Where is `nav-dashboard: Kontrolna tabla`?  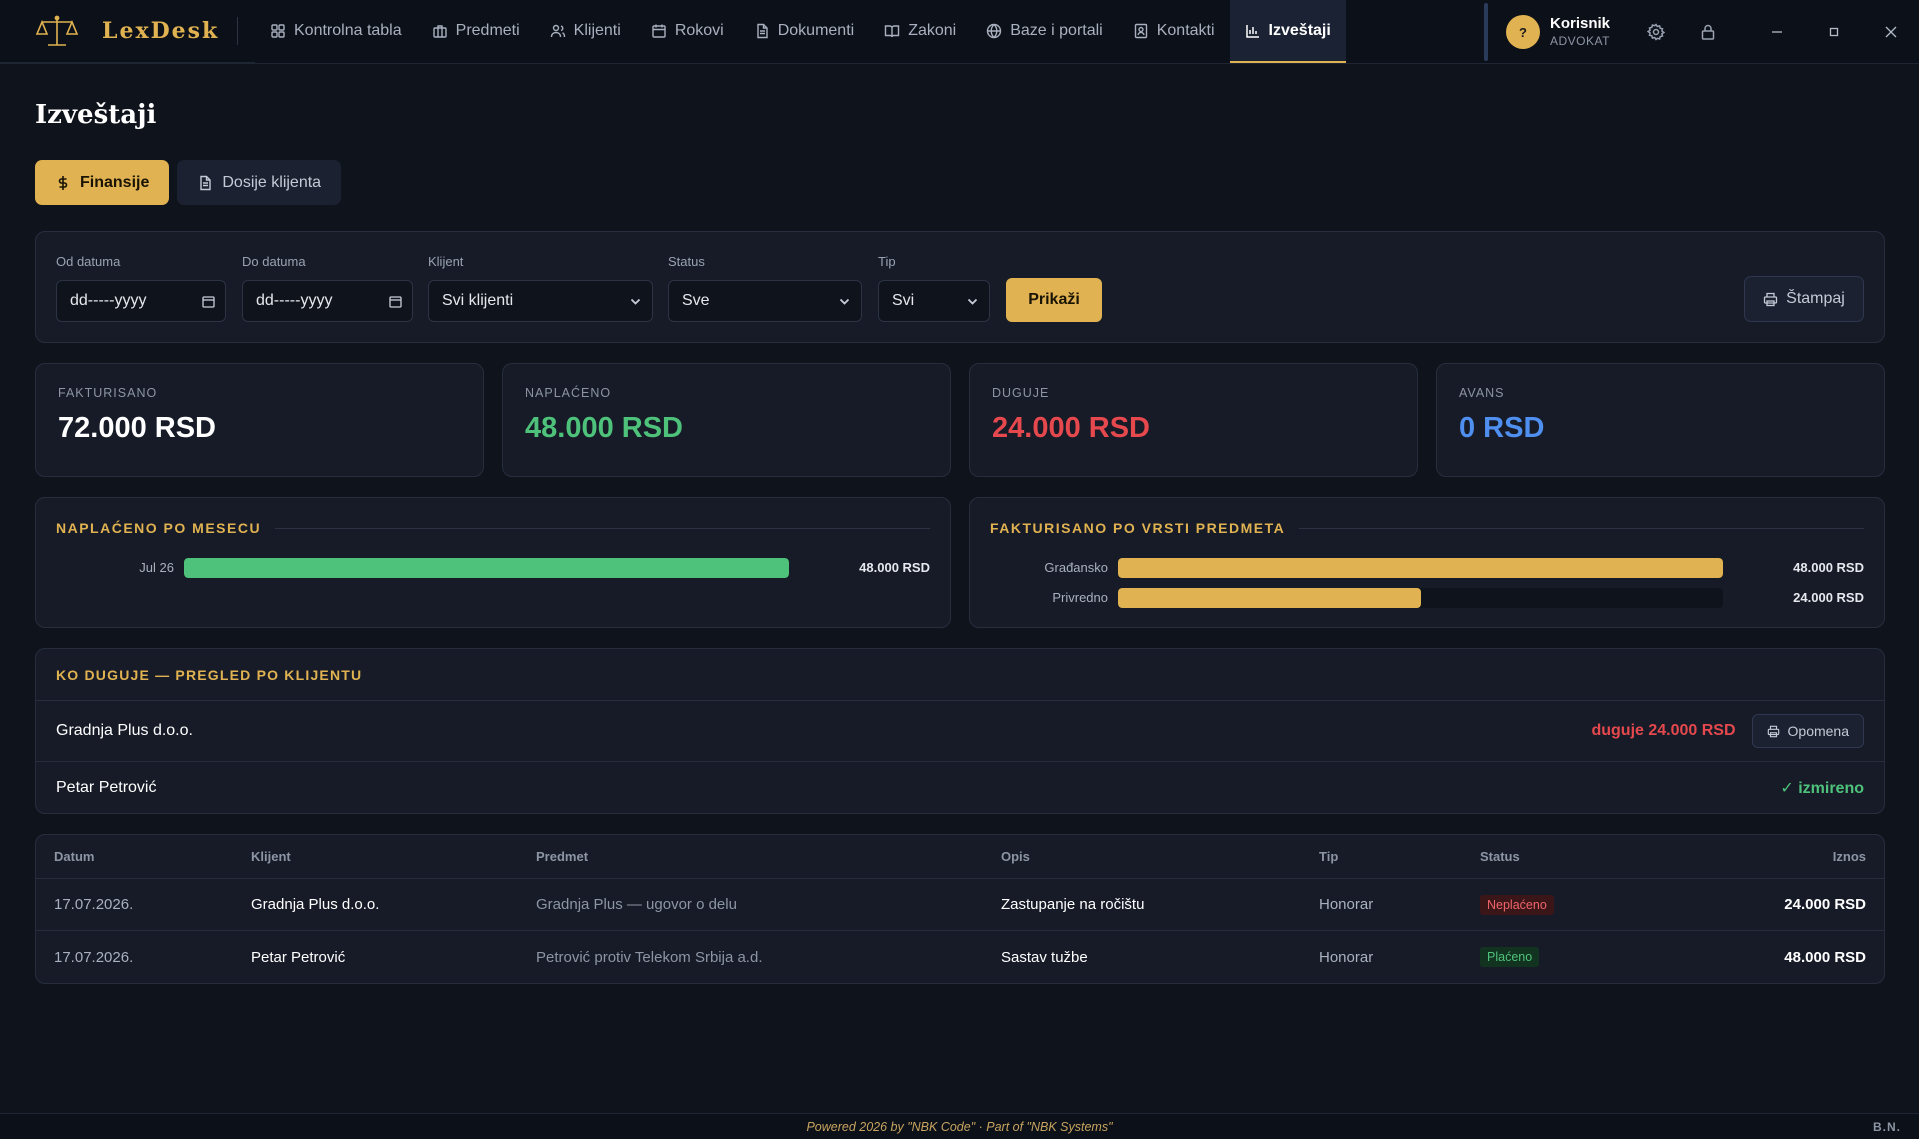 nav-dashboard: Kontrolna tabla is located at coordinates (336, 31).